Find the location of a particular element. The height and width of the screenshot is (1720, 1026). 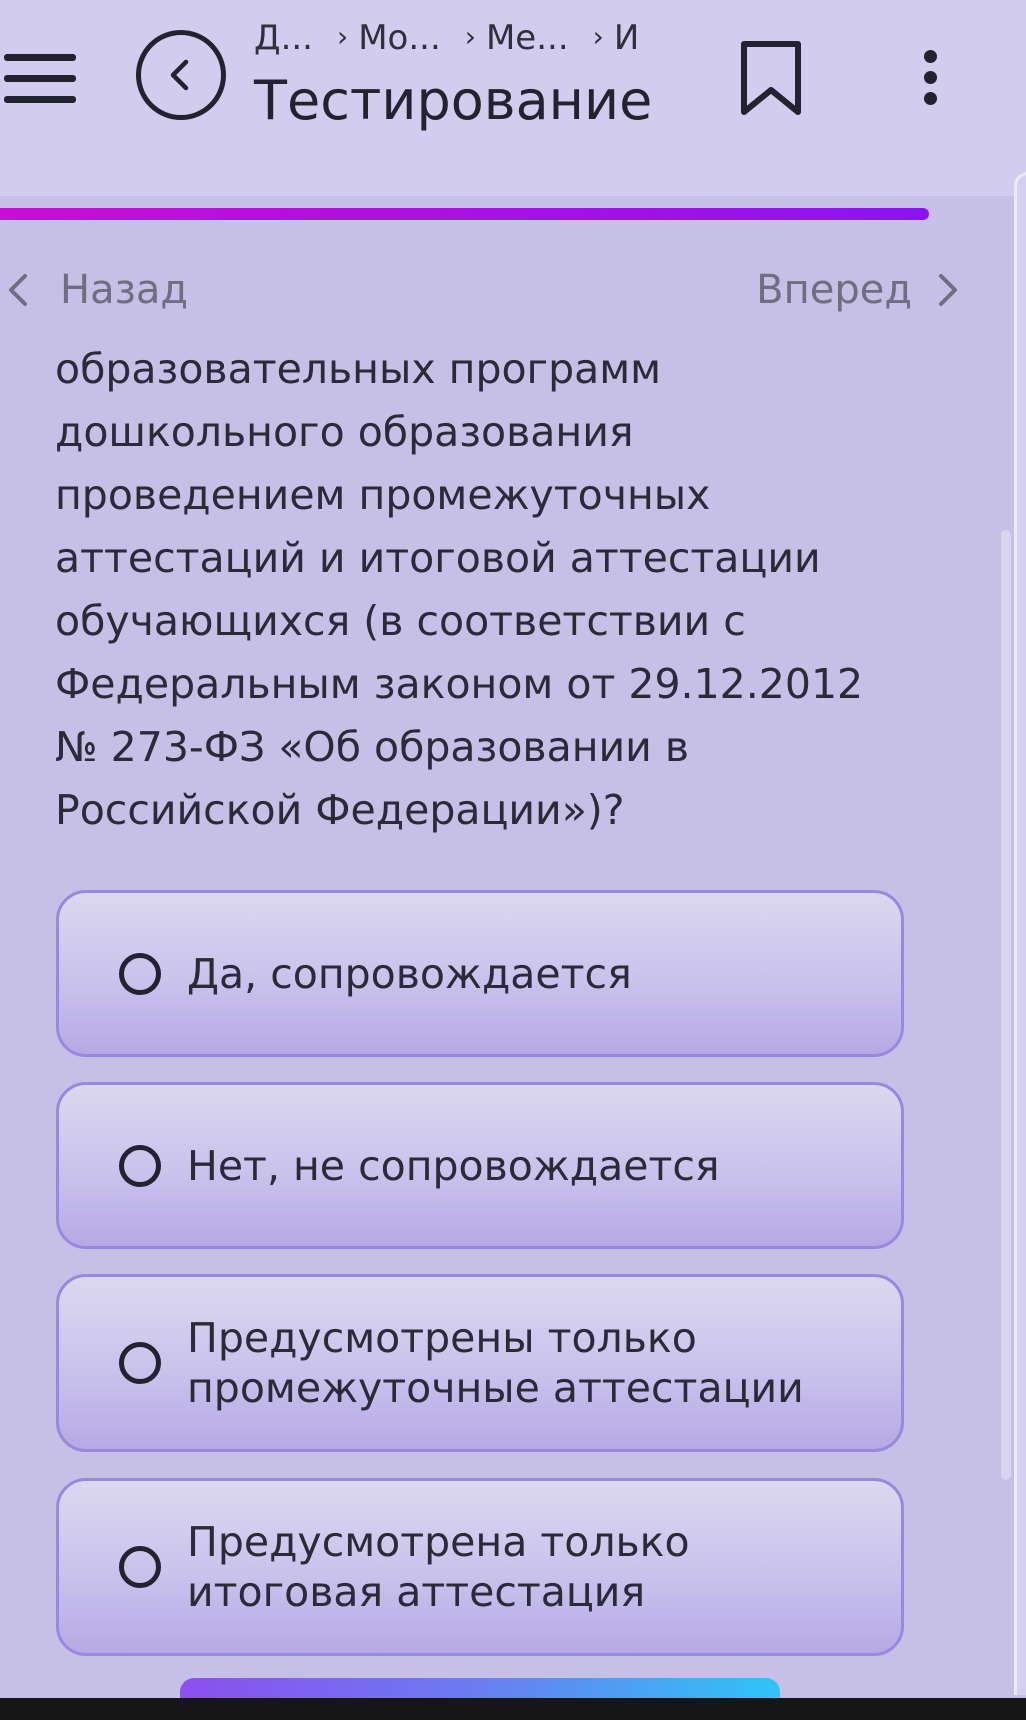

page-scrollbar is located at coordinates (1020, 933).